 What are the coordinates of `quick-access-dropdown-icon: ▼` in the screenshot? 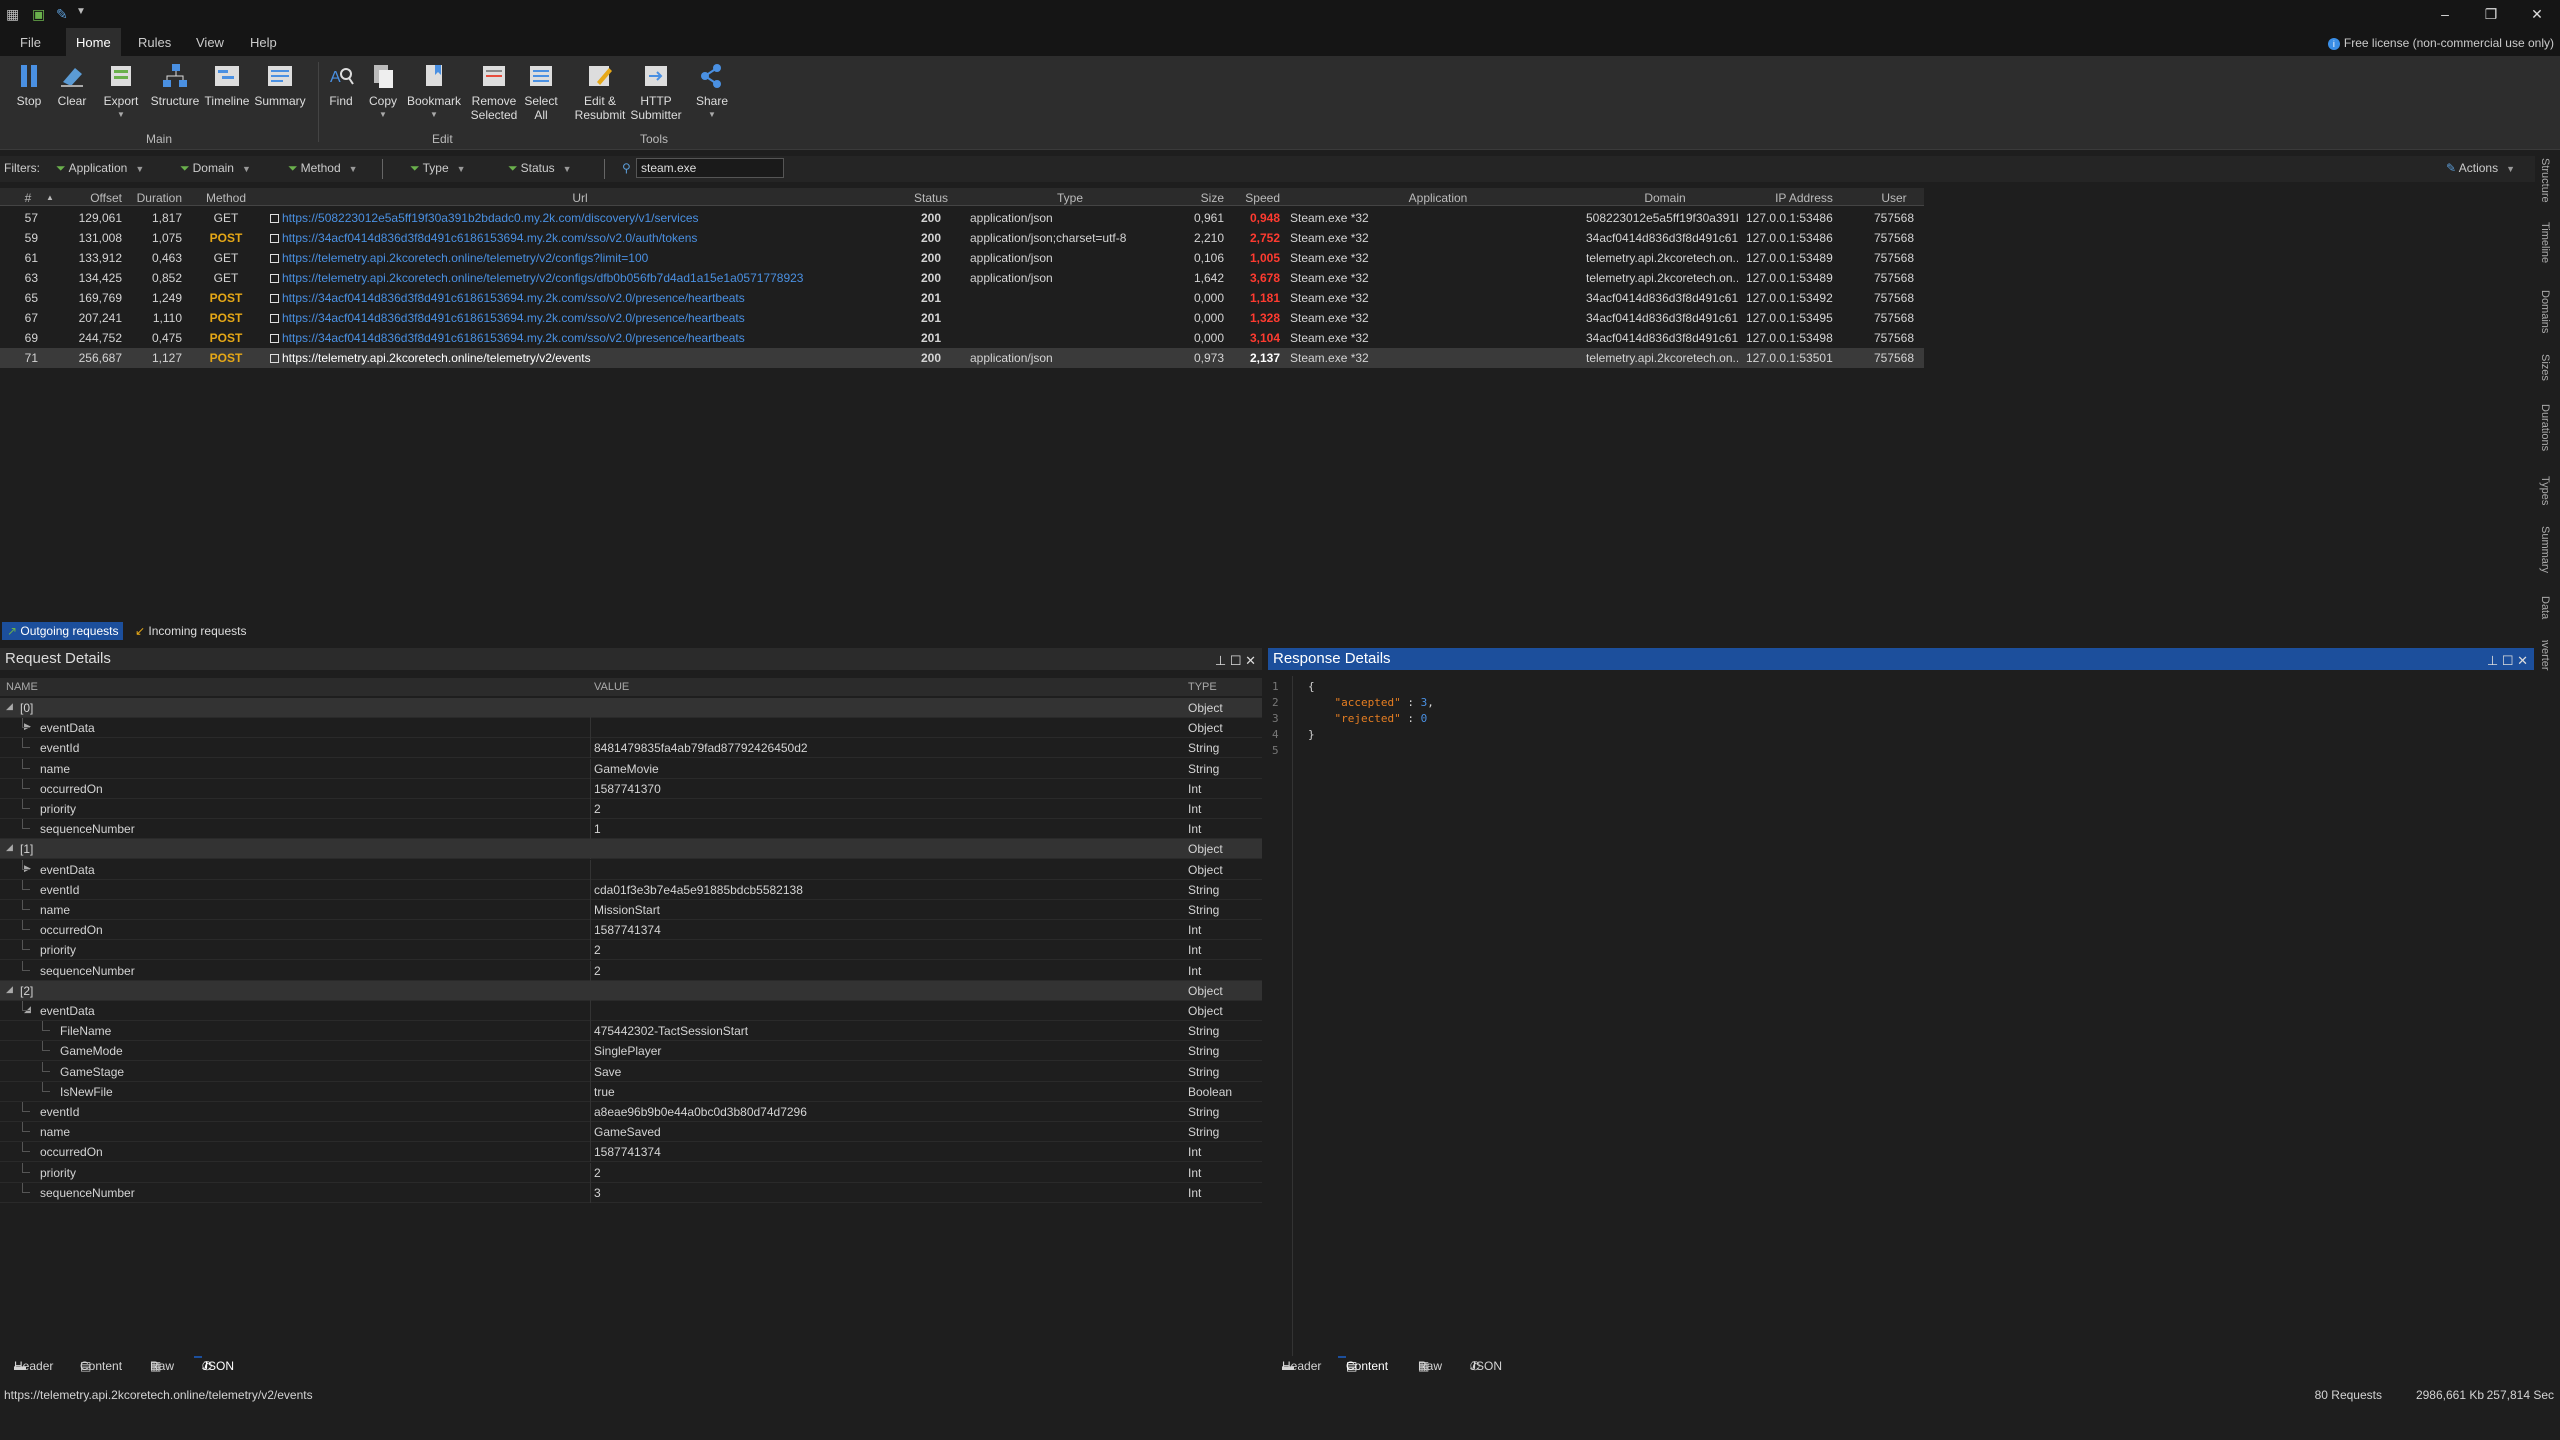 It's located at (81, 11).